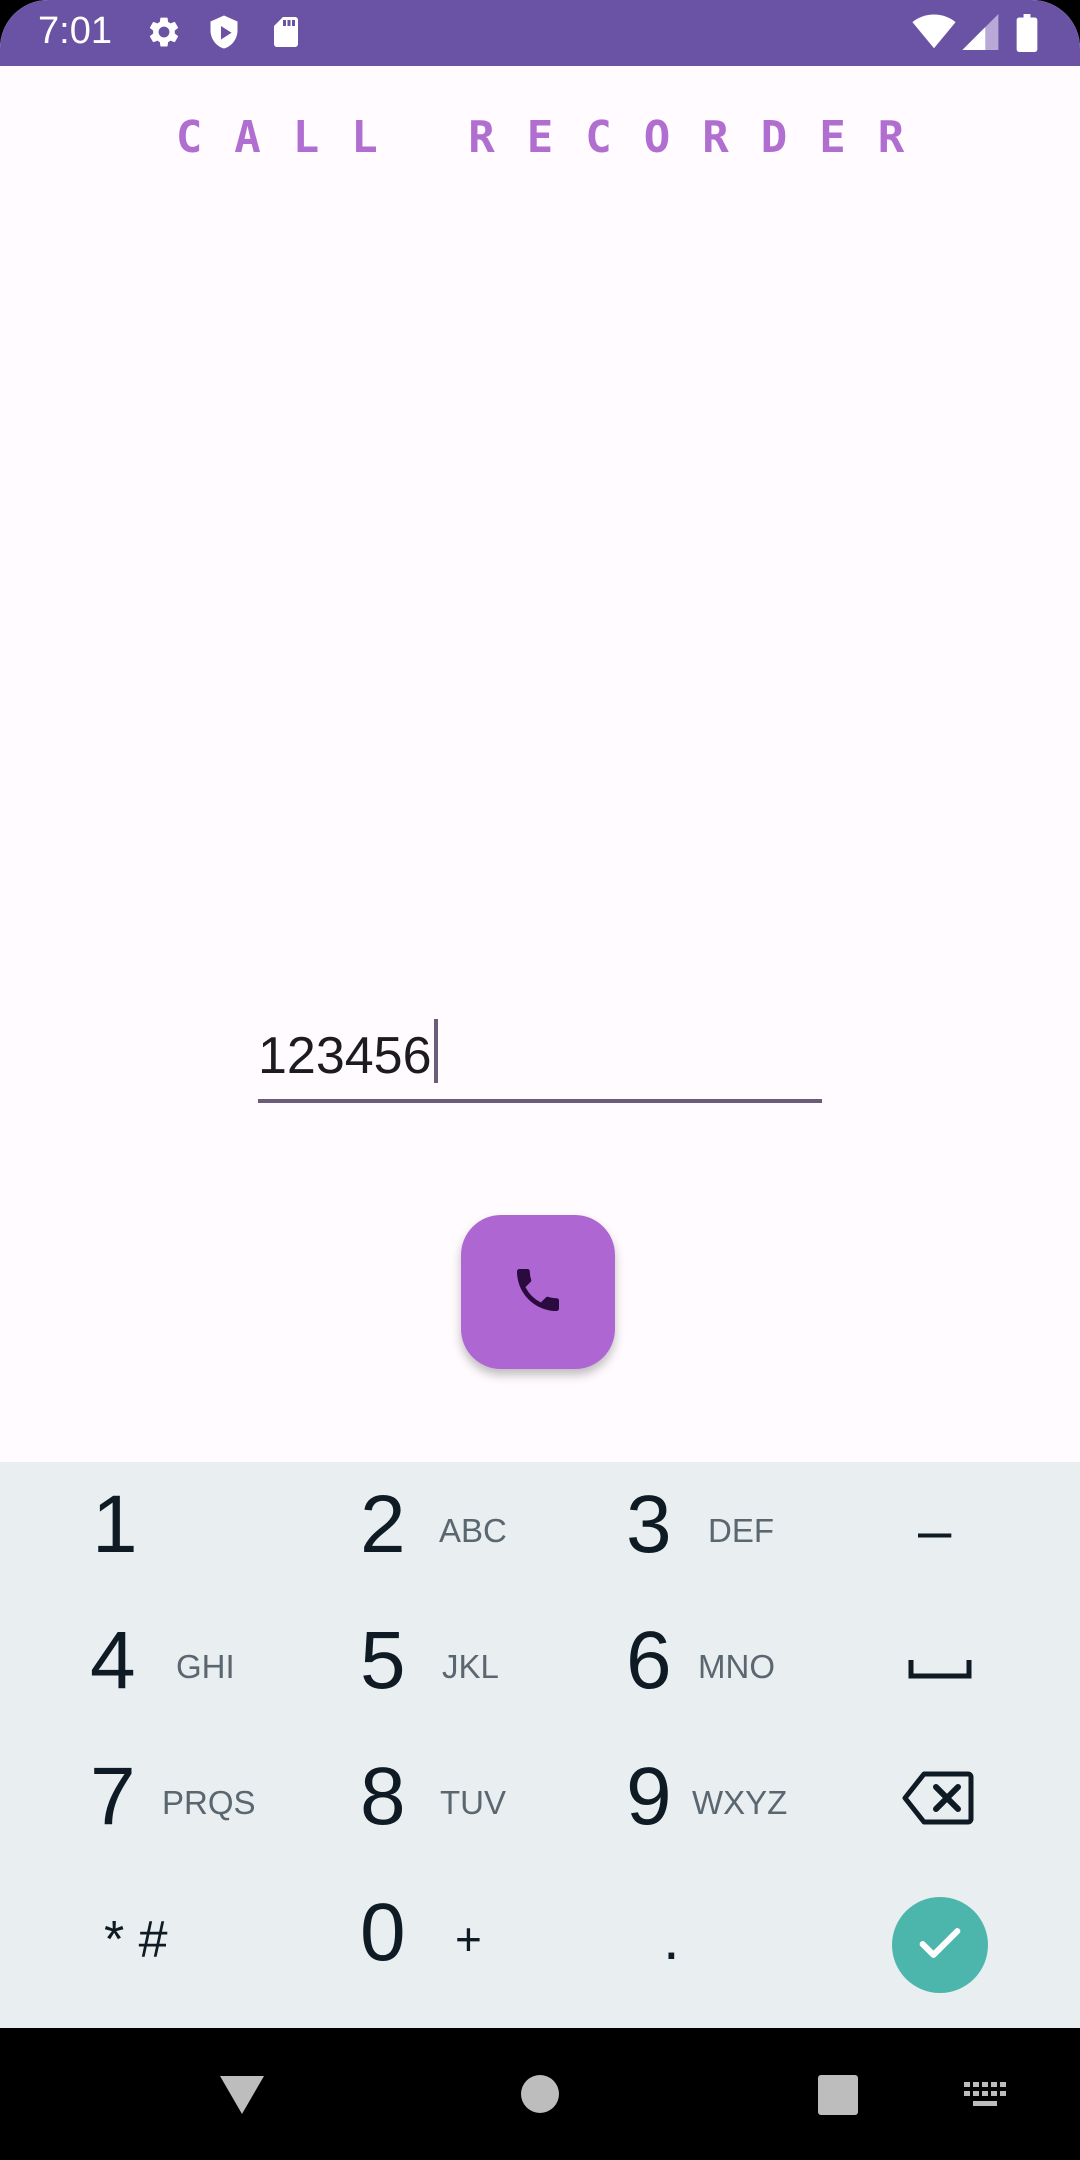 This screenshot has height=2160, width=1080. Describe the element at coordinates (649, 1660) in the screenshot. I see `key-digit: 6` at that location.